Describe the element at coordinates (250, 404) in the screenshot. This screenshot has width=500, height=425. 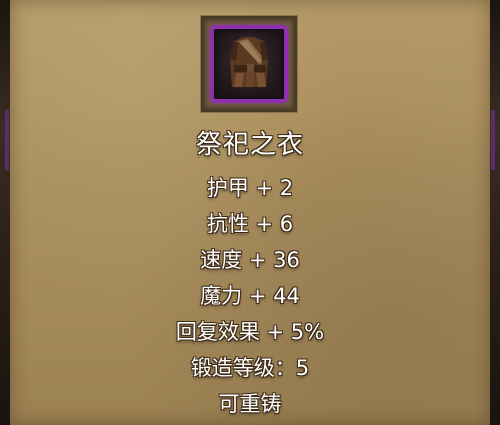
I see `stat-recastable: 可重铸` at that location.